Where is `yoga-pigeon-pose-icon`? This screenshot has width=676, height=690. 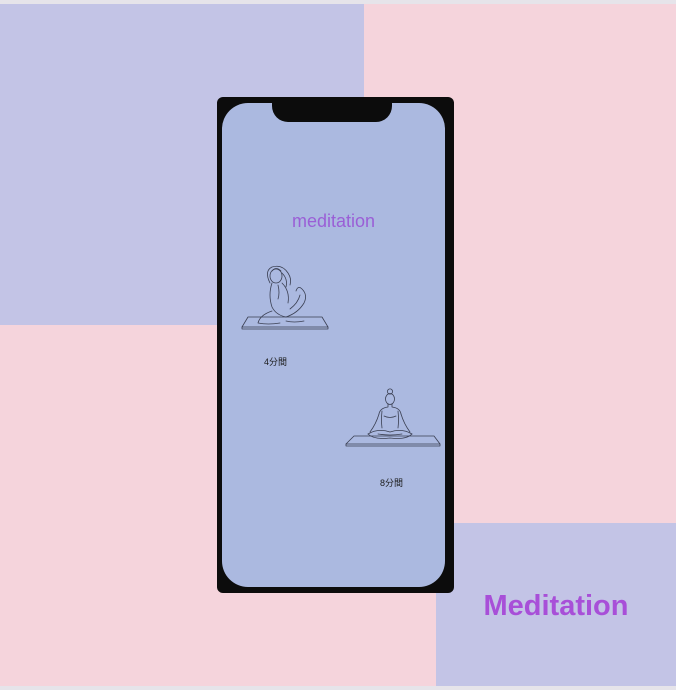
yoga-pigeon-pose-icon is located at coordinates (284, 309).